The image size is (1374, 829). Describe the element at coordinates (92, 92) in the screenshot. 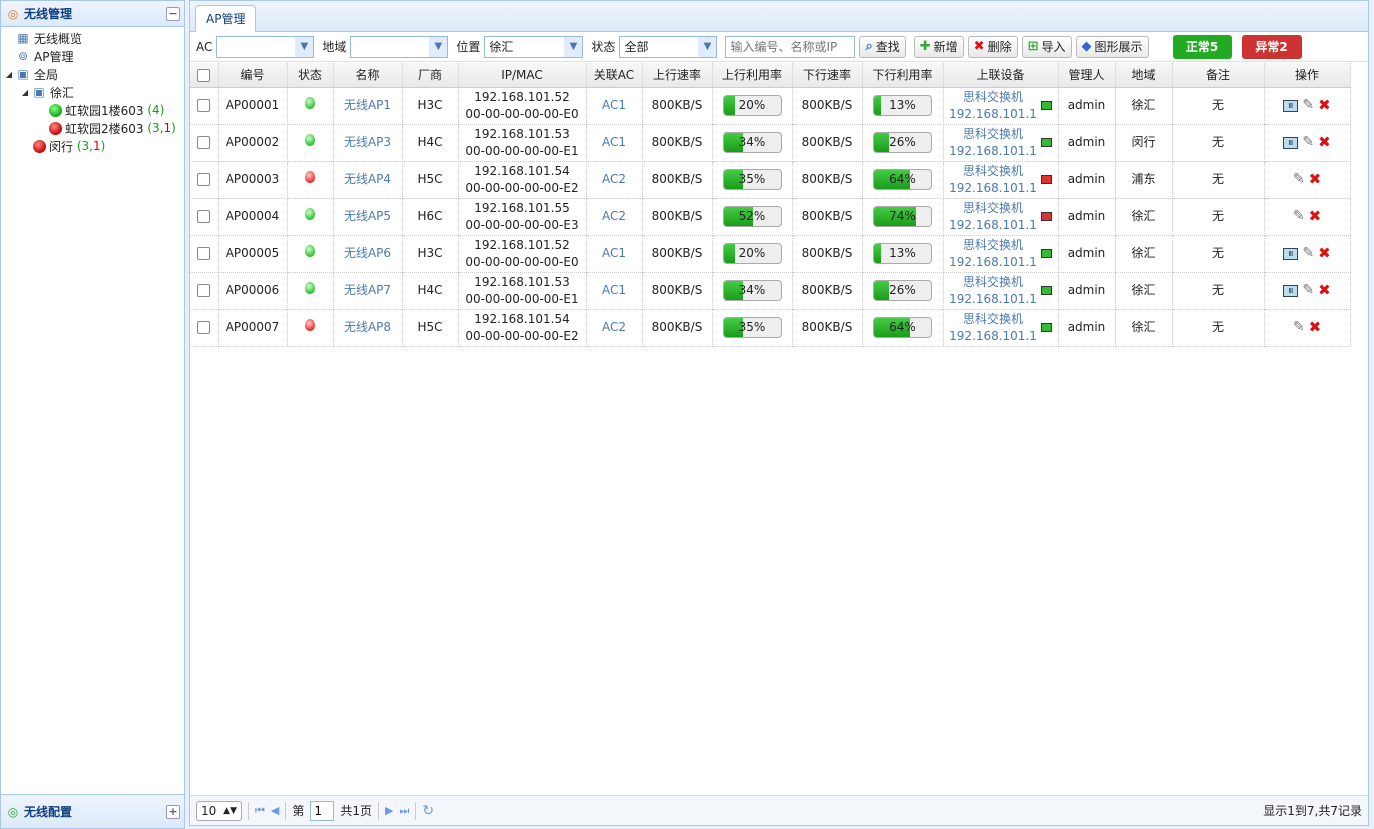

I see `tree-item-xuhui: ◢ ▣ 徐汇` at that location.